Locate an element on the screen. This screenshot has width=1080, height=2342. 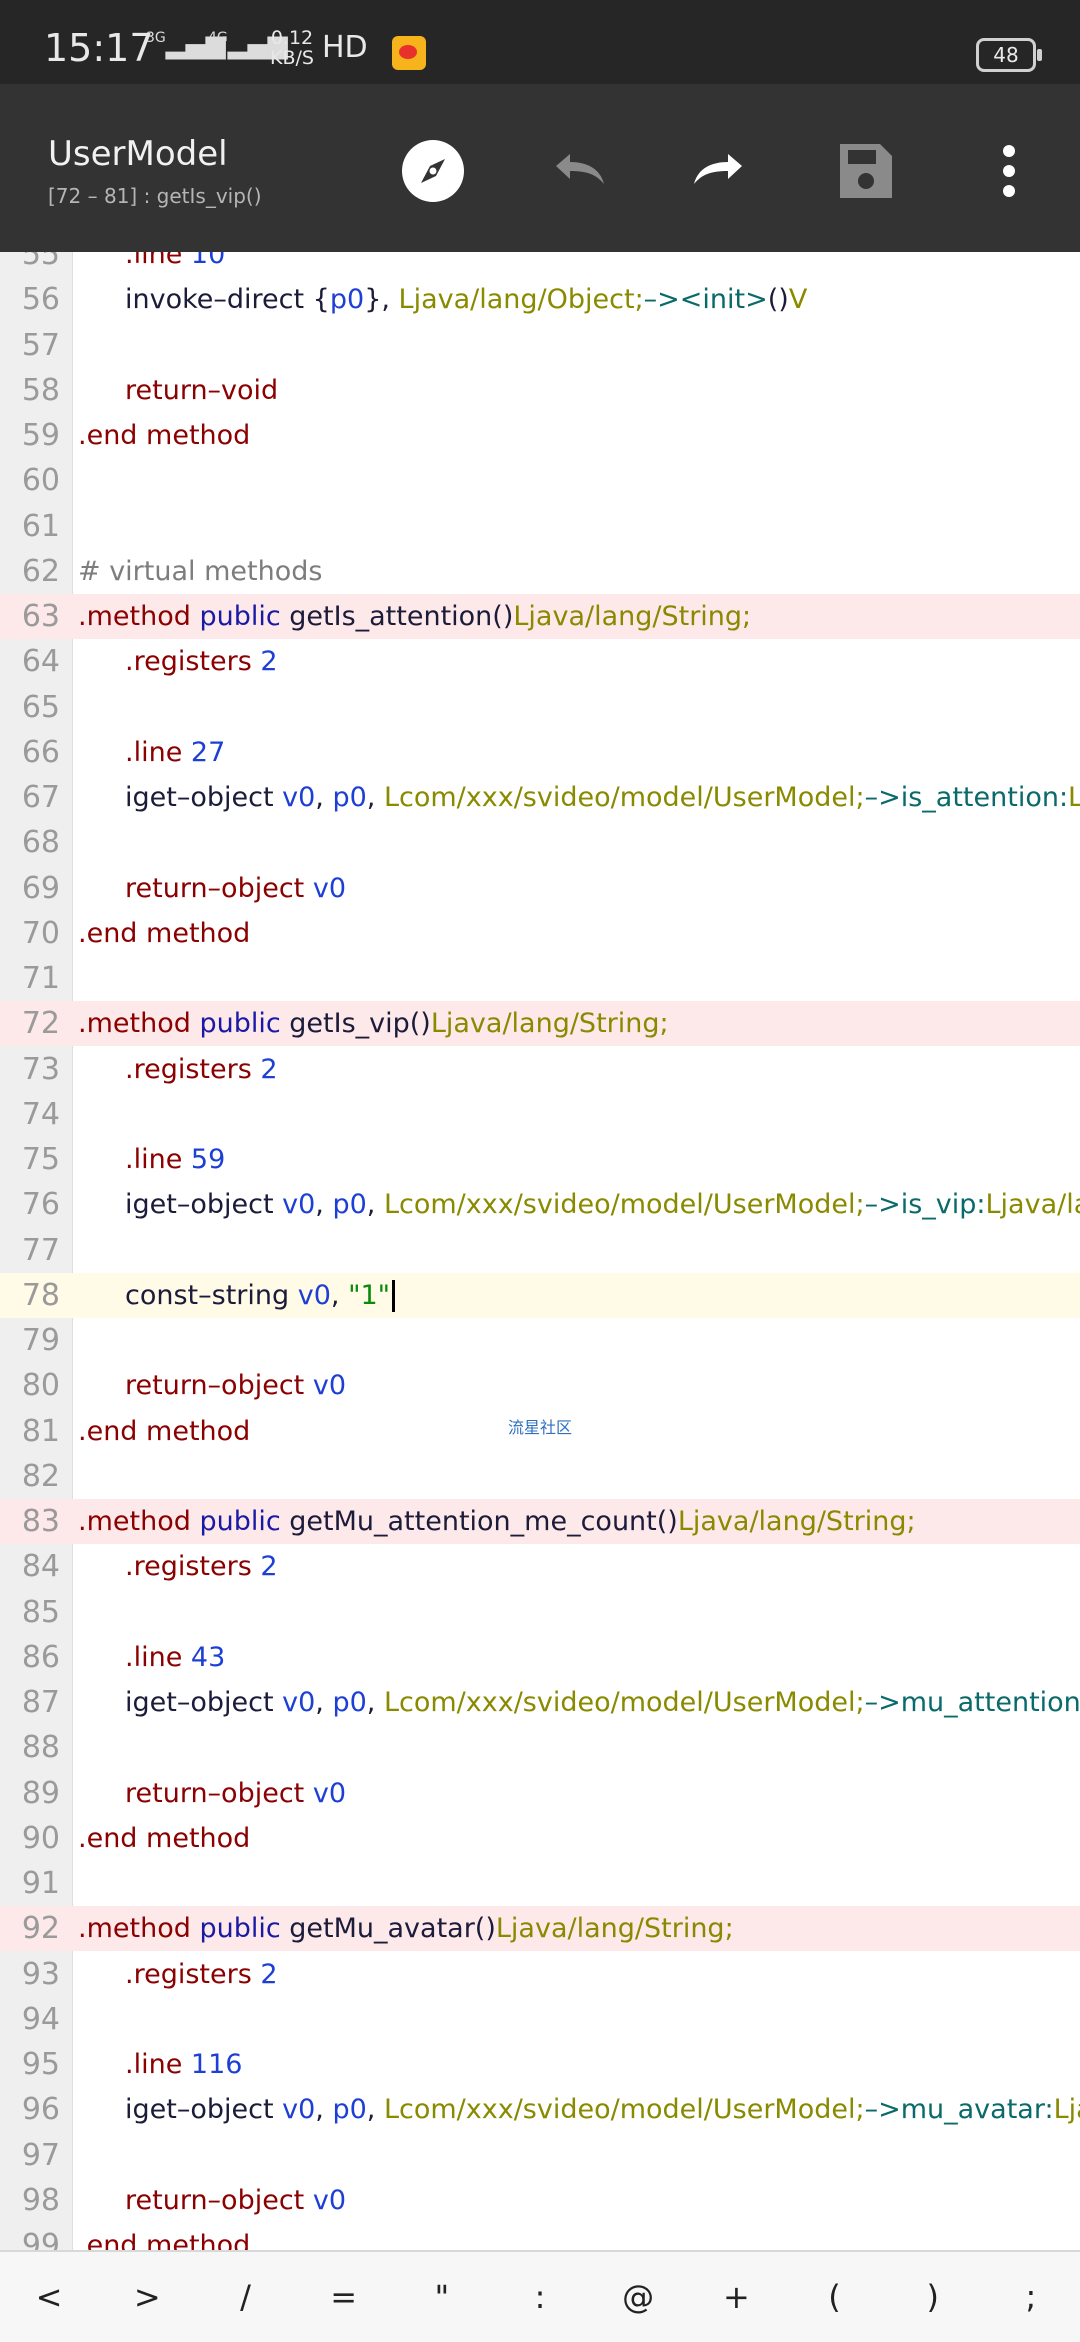
code-line: 85 is located at coordinates (540, 1612).